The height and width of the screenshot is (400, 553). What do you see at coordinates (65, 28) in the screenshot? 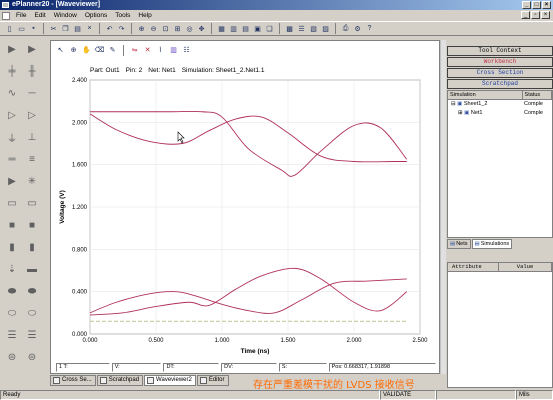
I see `copy-icon: ❐` at bounding box center [65, 28].